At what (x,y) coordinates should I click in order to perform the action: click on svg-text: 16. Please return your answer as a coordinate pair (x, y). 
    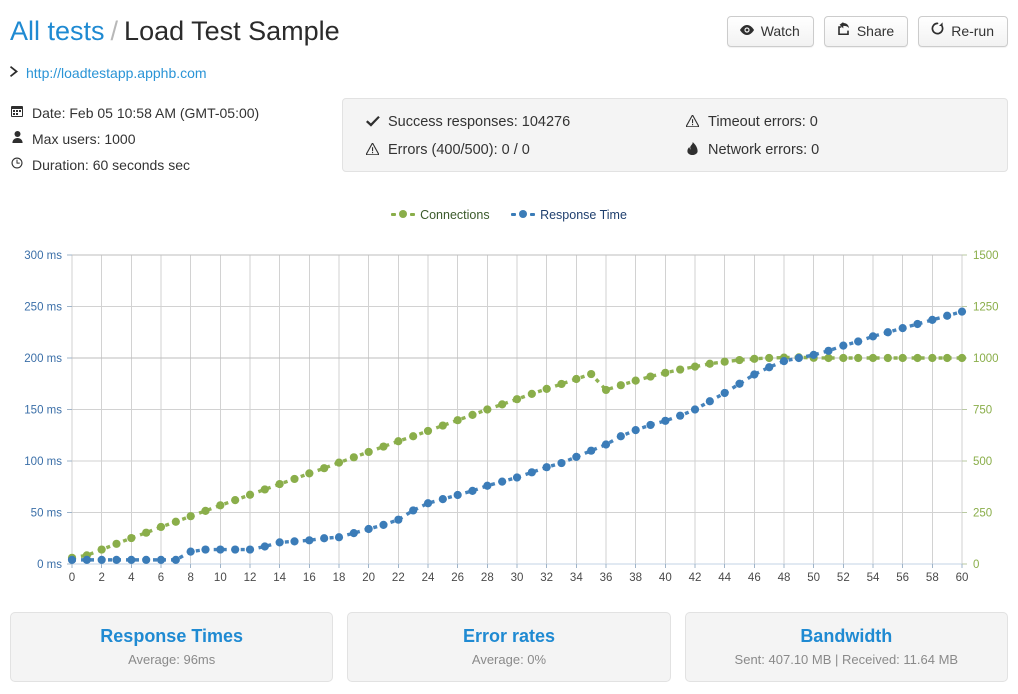
    Looking at the image, I should click on (309, 577).